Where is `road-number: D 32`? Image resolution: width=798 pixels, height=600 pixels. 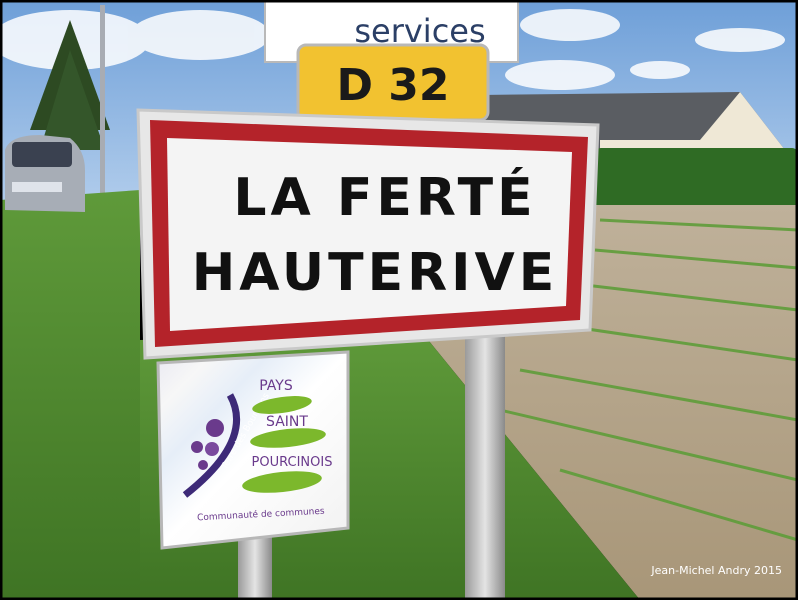 road-number: D 32 is located at coordinates (392, 85).